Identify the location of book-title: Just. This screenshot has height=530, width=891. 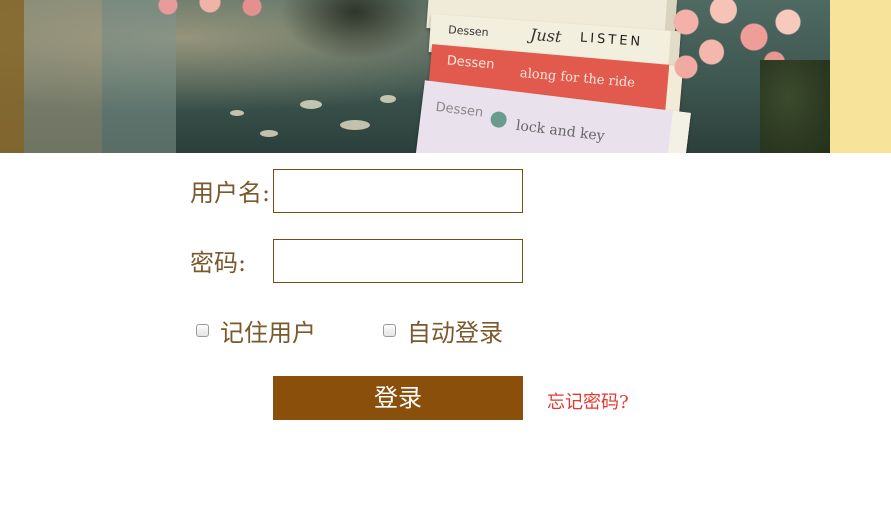
(546, 36).